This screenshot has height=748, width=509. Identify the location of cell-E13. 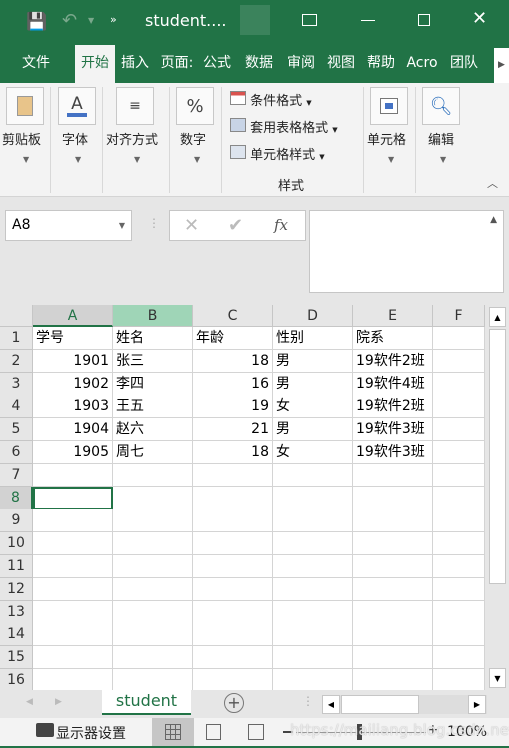
(393, 612).